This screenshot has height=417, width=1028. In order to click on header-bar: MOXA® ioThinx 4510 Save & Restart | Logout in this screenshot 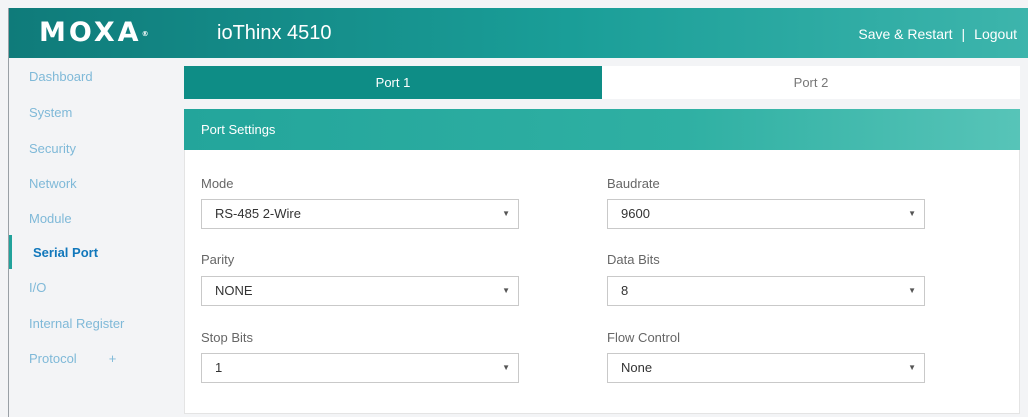, I will do `click(518, 33)`.